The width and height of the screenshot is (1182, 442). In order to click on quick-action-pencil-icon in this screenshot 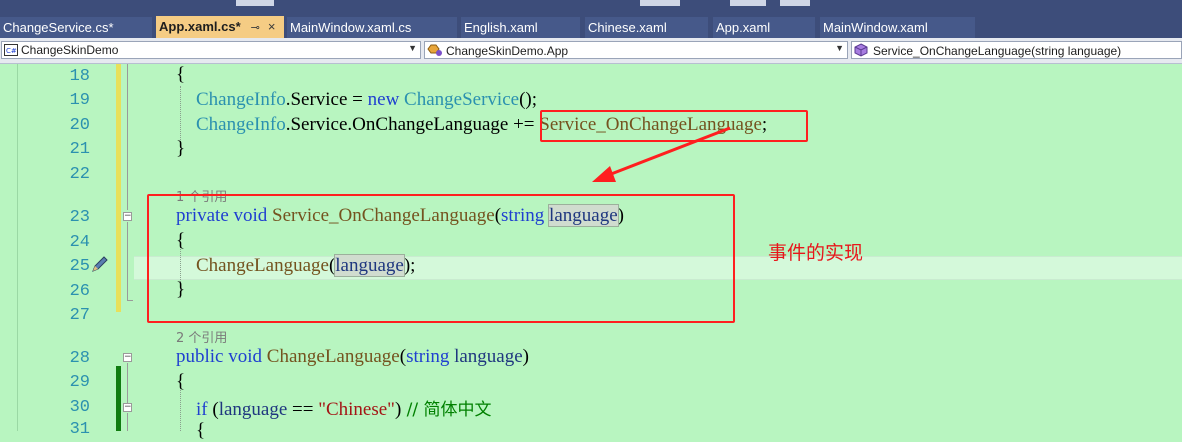, I will do `click(100, 266)`.